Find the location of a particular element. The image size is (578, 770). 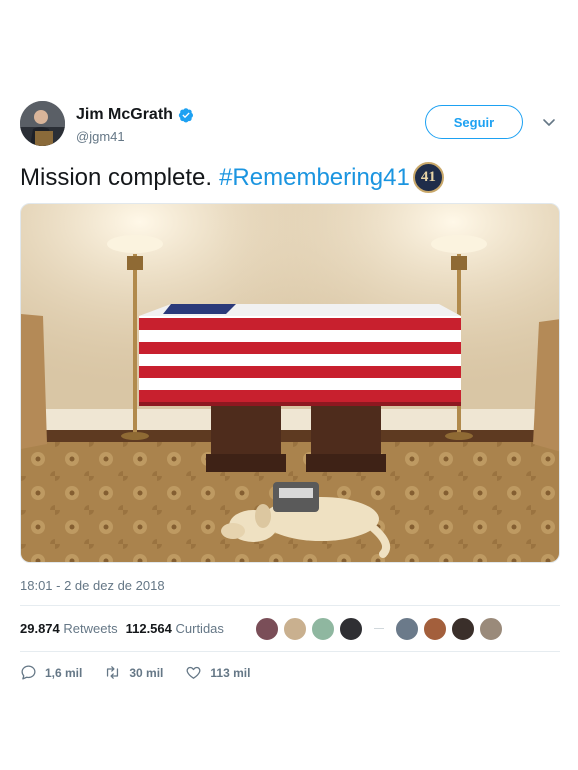

tweet-body: Mission complete. is located at coordinates (116, 177).